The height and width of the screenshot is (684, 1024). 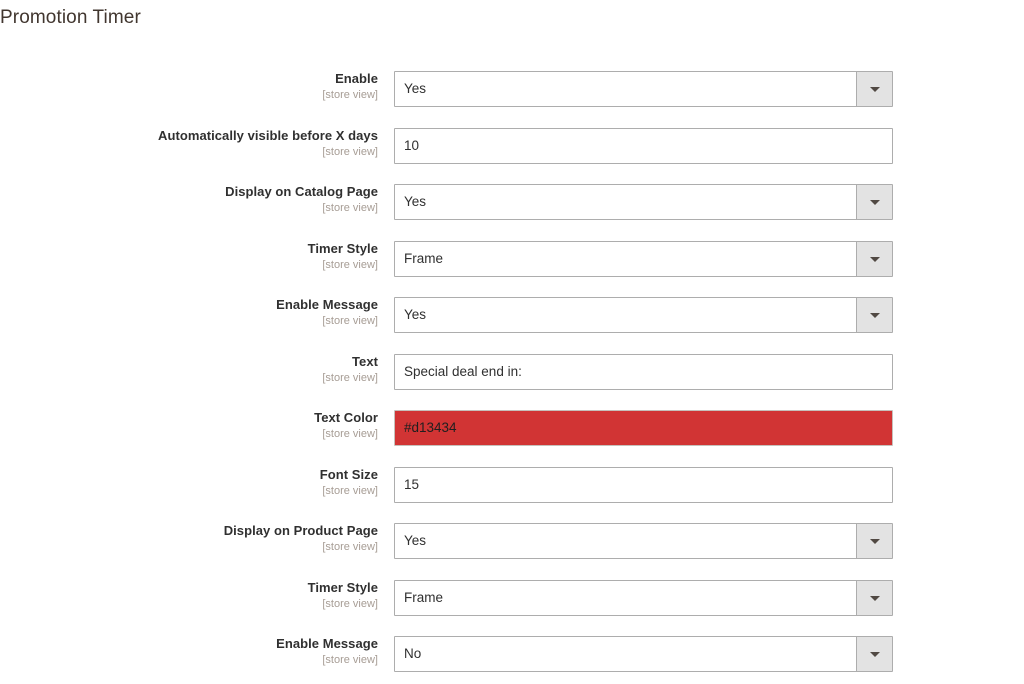 I want to click on field-label-group-enable: Enable [store view], so click(x=189, y=82).